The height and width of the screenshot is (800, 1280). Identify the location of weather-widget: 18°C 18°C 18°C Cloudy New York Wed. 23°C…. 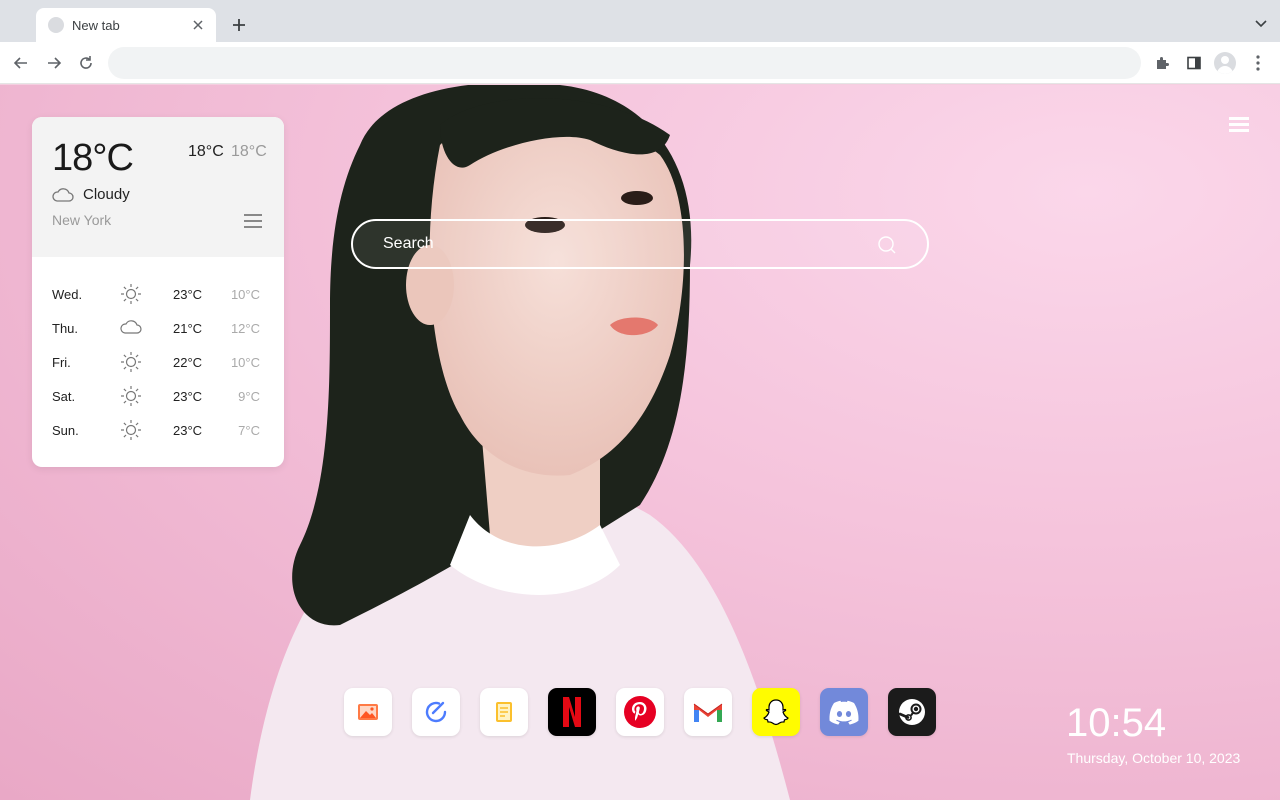
(158, 292).